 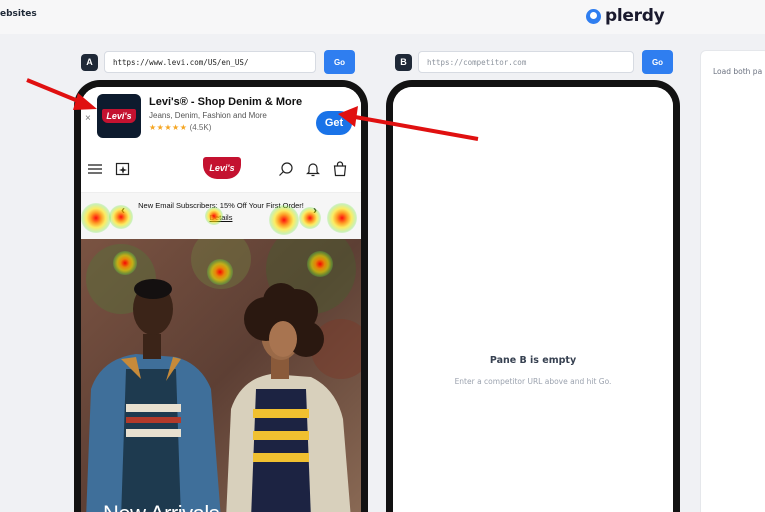 I want to click on plerdy-logo-icon, so click(x=593, y=16).